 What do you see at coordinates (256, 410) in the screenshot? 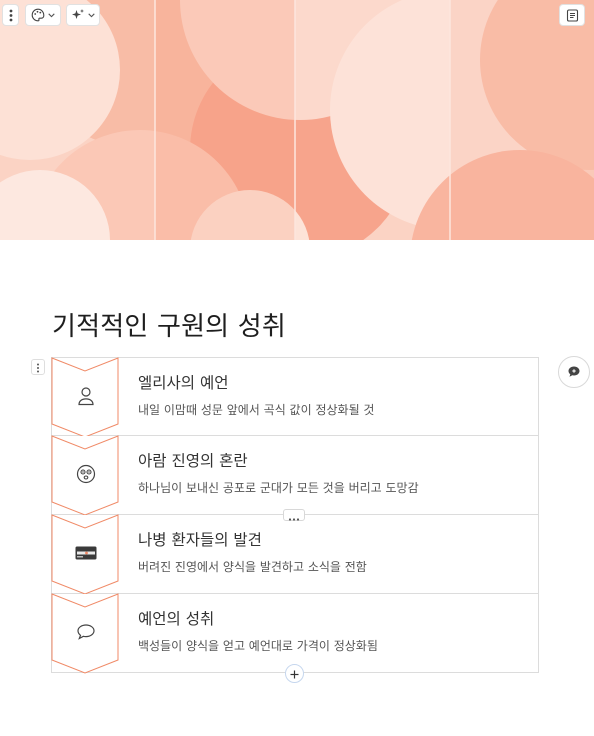
I see `step-description: 내일 이맘때 성문 앞에서 곡식 값이 정상화될 것` at bounding box center [256, 410].